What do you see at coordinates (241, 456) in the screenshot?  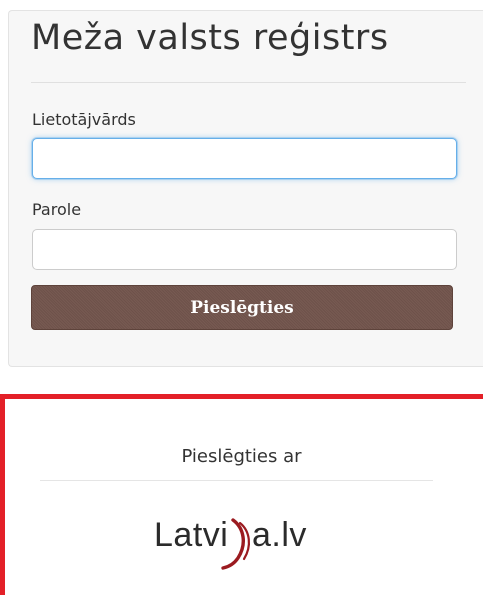 I see `alt-login-heading: Pieslēgties ar` at bounding box center [241, 456].